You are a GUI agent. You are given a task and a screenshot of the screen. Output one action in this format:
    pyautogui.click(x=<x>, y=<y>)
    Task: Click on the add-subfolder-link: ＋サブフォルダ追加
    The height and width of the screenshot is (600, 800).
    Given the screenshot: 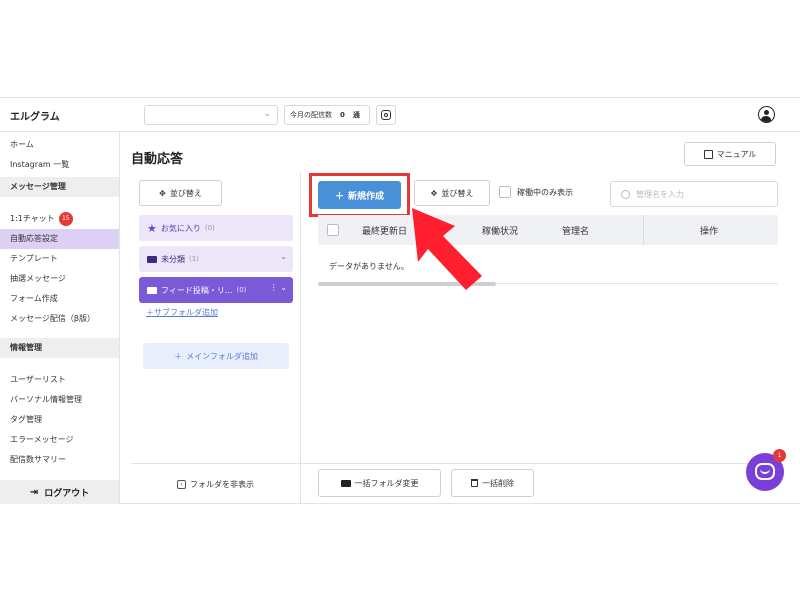 What is the action you would take?
    pyautogui.click(x=182, y=312)
    